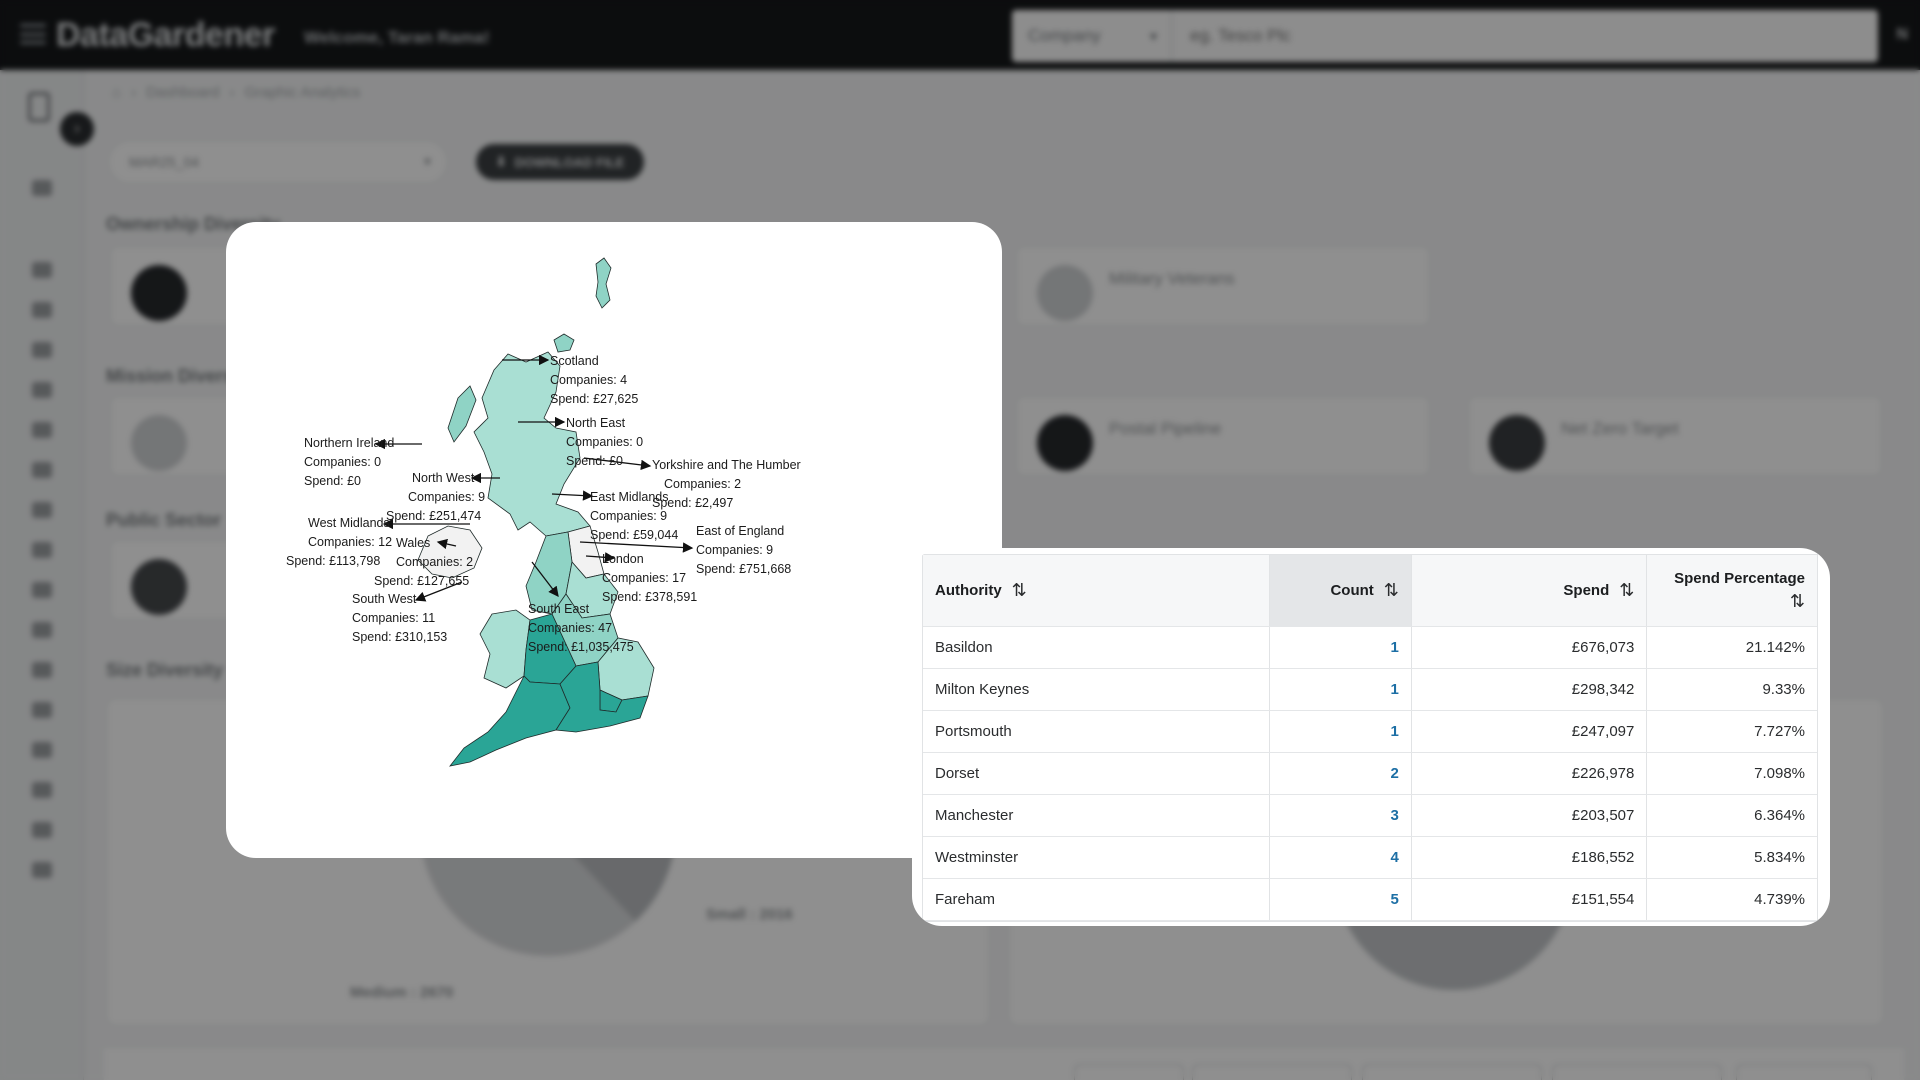 This screenshot has width=1920, height=1080. Describe the element at coordinates (1530, 590) in the screenshot. I see `column-header-spend: Spend ⇅` at that location.